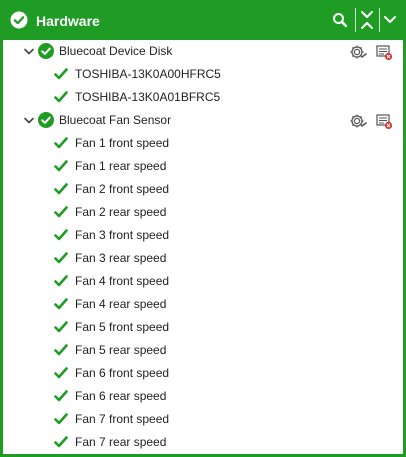  Describe the element at coordinates (116, 51) in the screenshot. I see `tree-group-label: Bluecoat Device Disk` at that location.